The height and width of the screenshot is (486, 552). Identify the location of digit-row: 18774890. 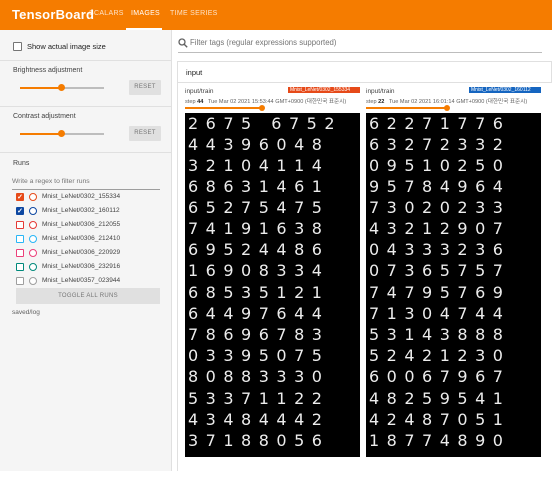
(440, 440).